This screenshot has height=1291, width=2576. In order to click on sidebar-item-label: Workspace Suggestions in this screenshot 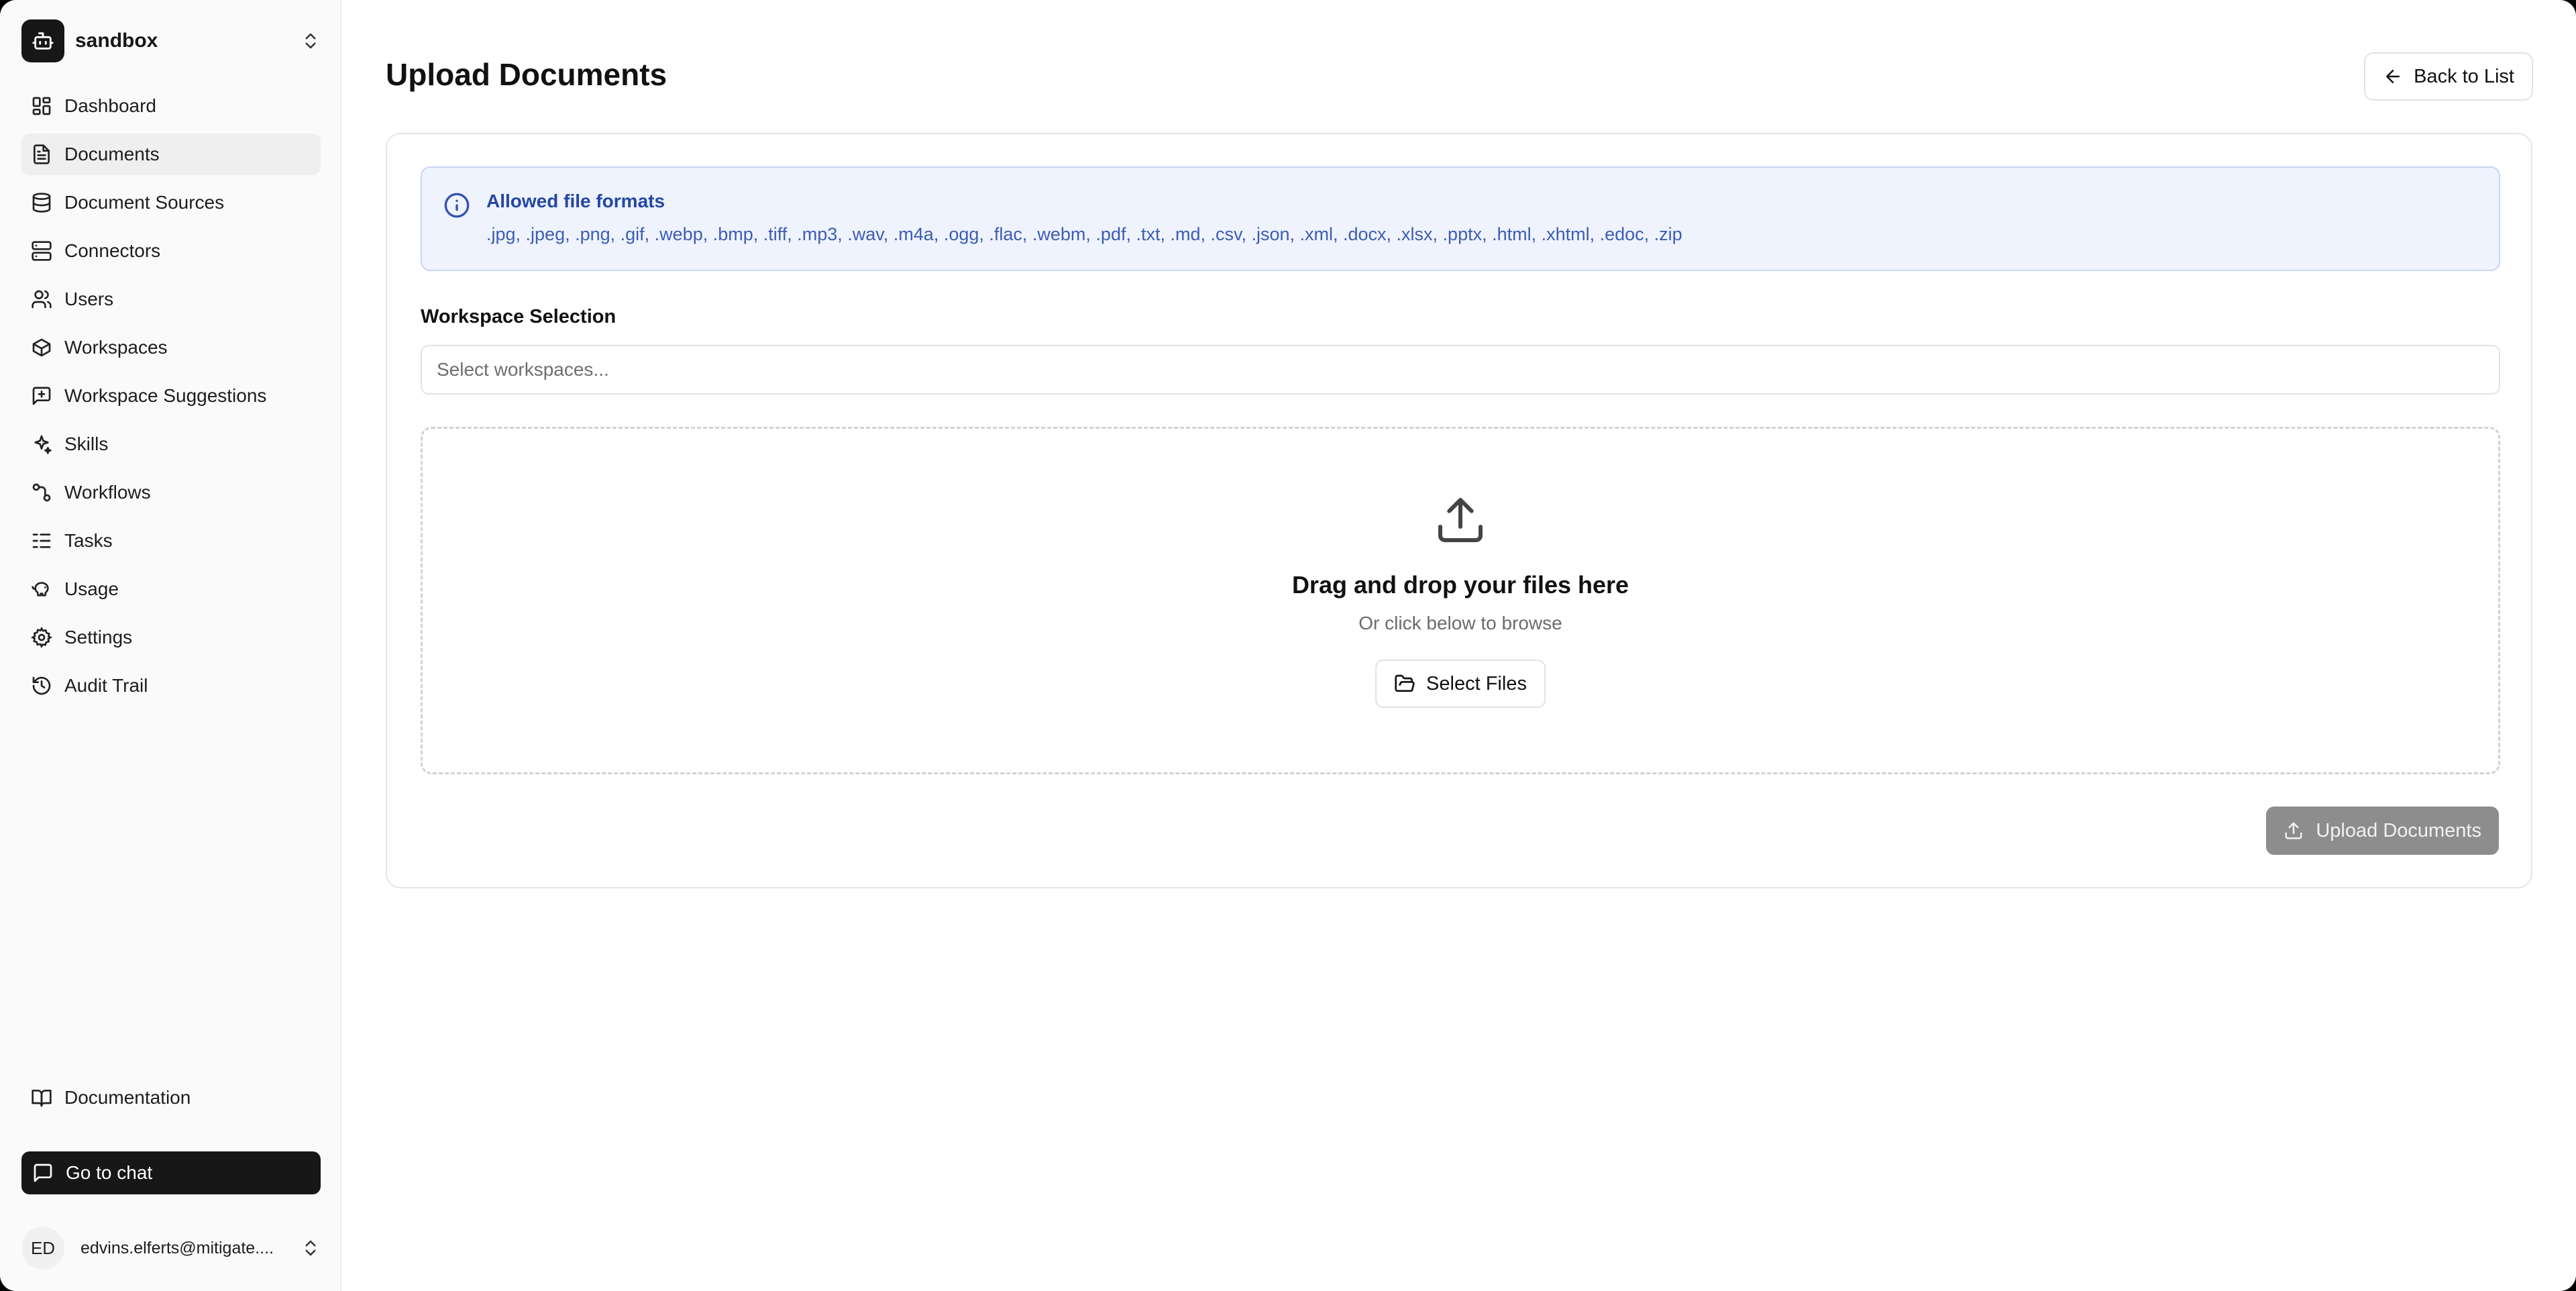, I will do `click(165, 395)`.